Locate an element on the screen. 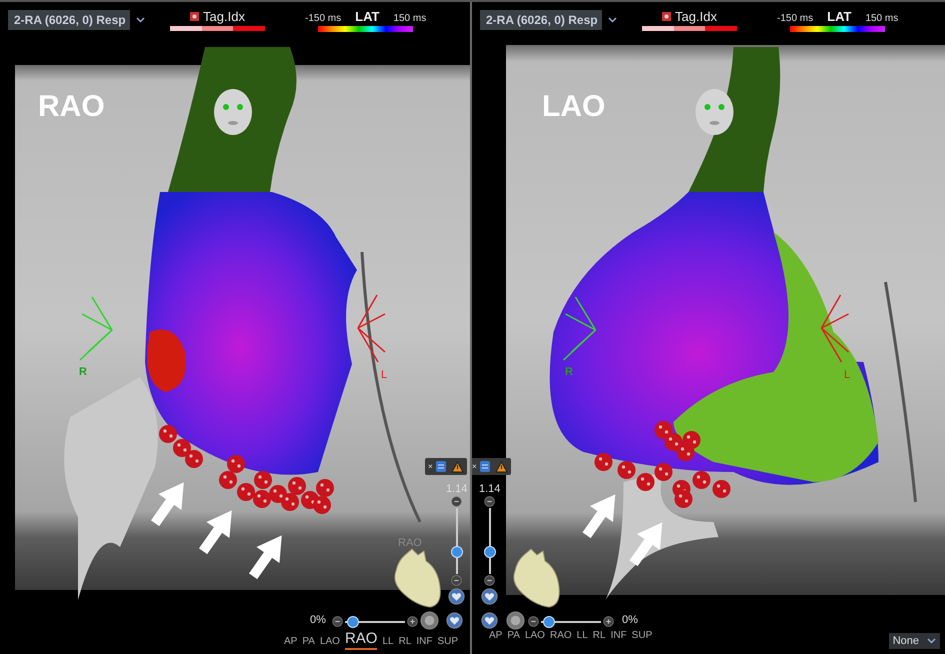 Image resolution: width=945 pixels, height=654 pixels. map-region-drawing is located at coordinates (166, 361).